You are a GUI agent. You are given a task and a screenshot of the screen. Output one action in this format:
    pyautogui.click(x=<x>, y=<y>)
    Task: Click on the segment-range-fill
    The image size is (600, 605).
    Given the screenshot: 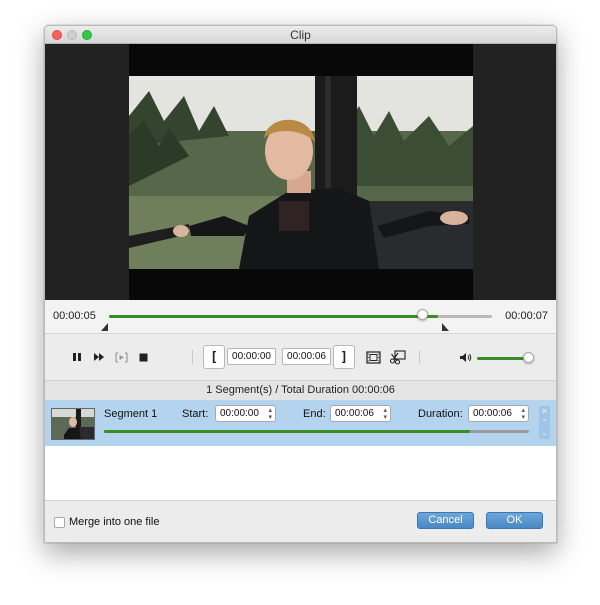 What is the action you would take?
    pyautogui.click(x=287, y=431)
    